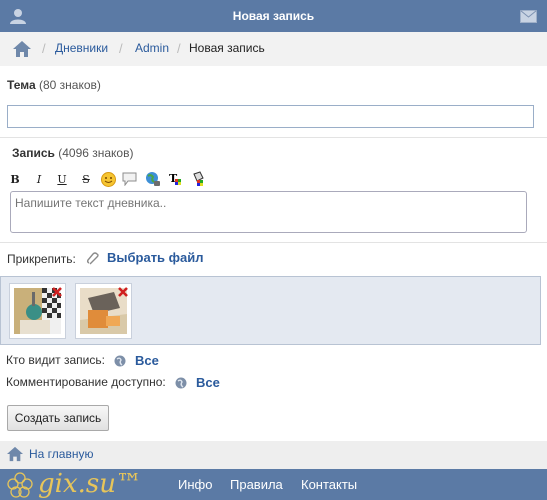  What do you see at coordinates (208, 382) in the screenshot?
I see `comments-value: Все` at bounding box center [208, 382].